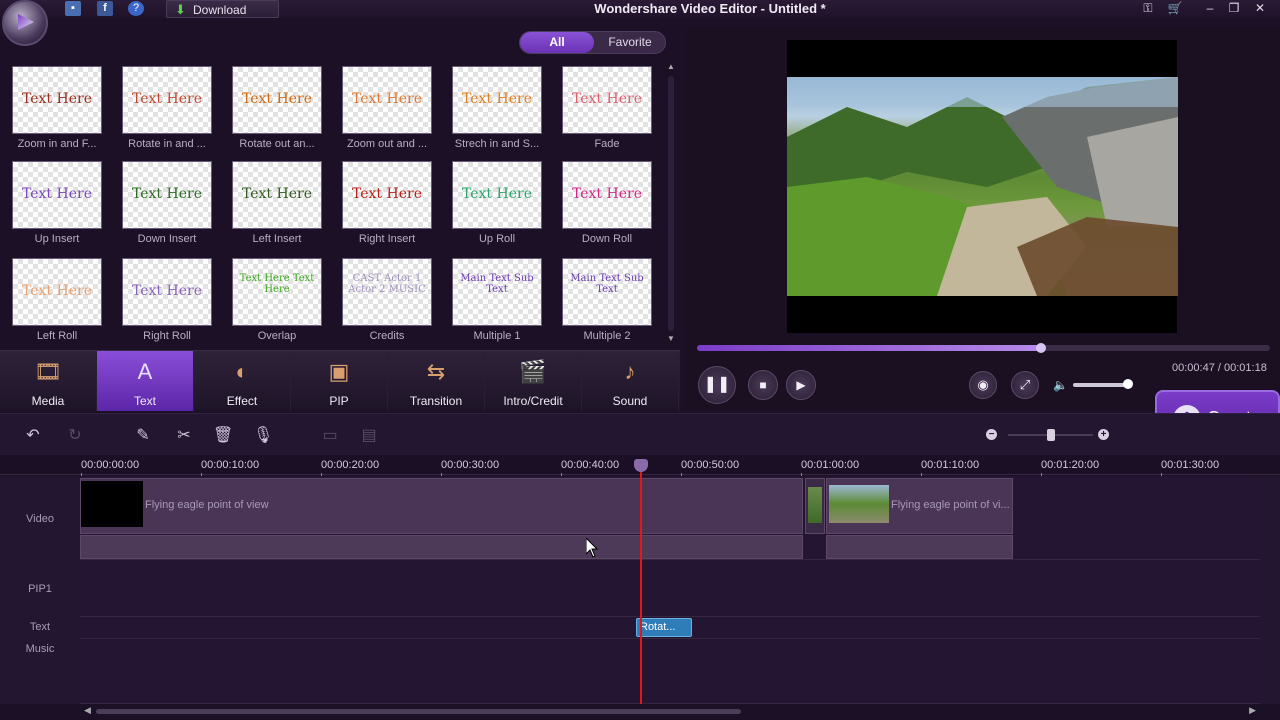 The height and width of the screenshot is (720, 1280). Describe the element at coordinates (607, 284) in the screenshot. I see `template-preview-text: Main Text Sub Text` at that location.